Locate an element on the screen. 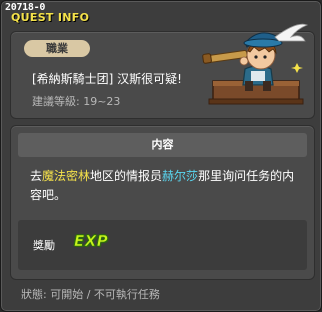 Image resolution: width=322 pixels, height=312 pixels. npc-portrait-icon is located at coordinates (255, 64).